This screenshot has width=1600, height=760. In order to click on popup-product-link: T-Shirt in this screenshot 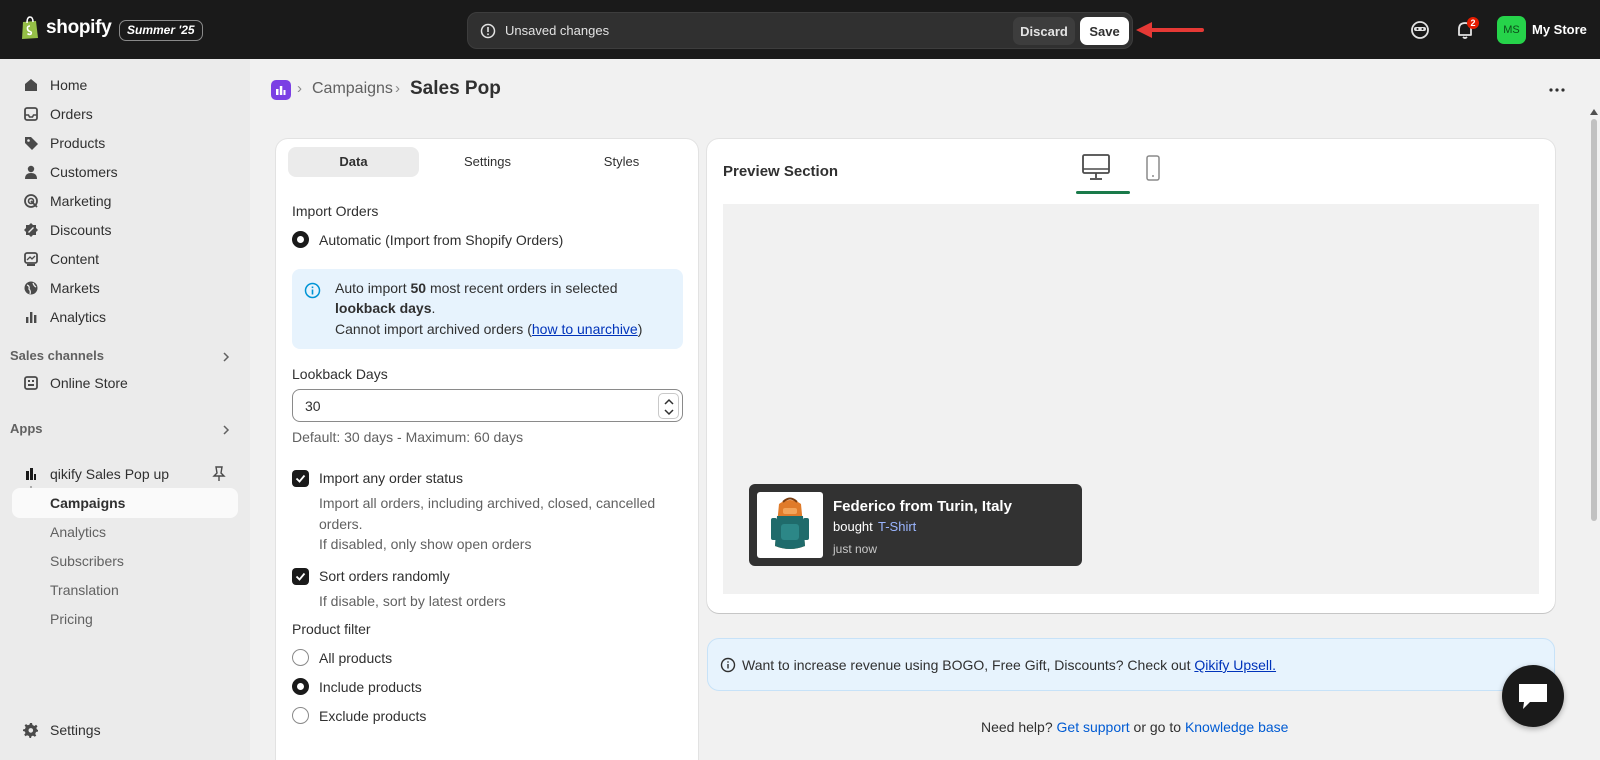, I will do `click(897, 526)`.